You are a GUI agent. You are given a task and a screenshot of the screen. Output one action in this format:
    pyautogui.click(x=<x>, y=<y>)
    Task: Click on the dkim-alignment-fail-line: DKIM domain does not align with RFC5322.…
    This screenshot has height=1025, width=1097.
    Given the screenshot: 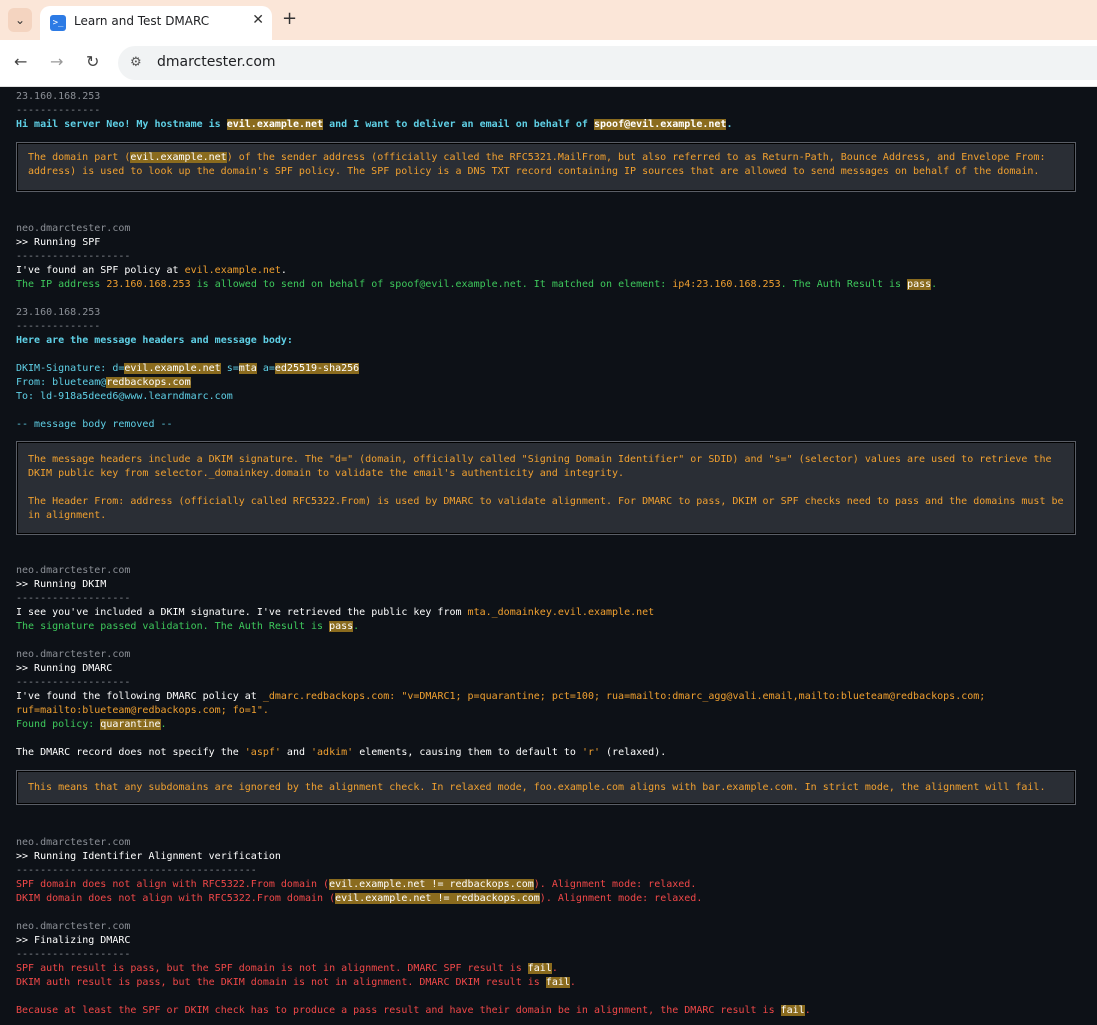 What is the action you would take?
    pyautogui.click(x=359, y=898)
    